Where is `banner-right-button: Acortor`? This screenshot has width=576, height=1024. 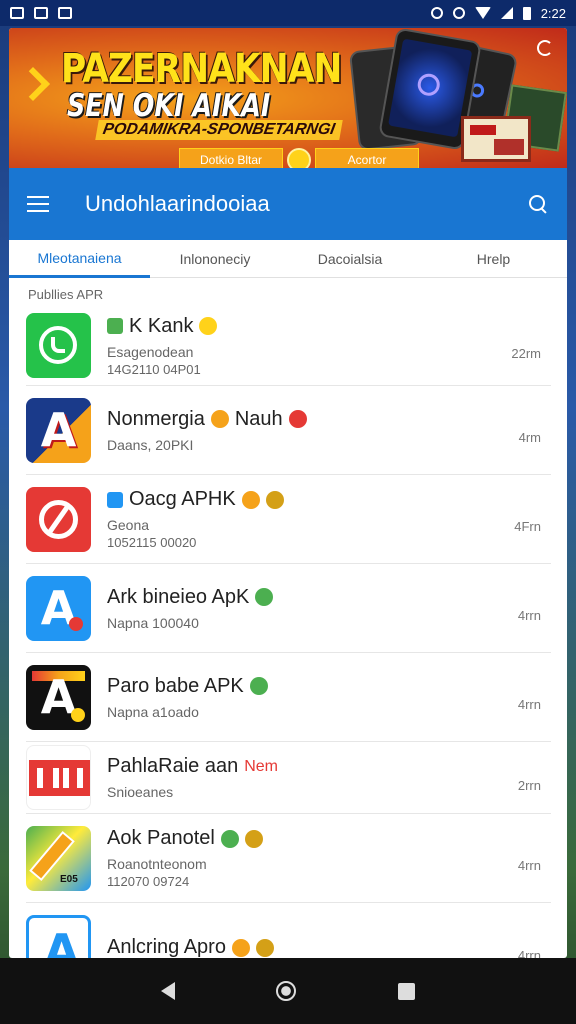 banner-right-button: Acortor is located at coordinates (367, 158).